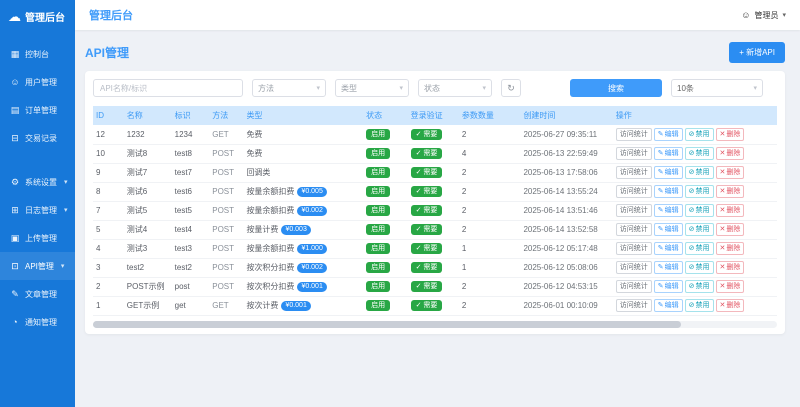 Image resolution: width=800 pixels, height=407 pixels. I want to click on cell-name: POST示例, so click(147, 287).